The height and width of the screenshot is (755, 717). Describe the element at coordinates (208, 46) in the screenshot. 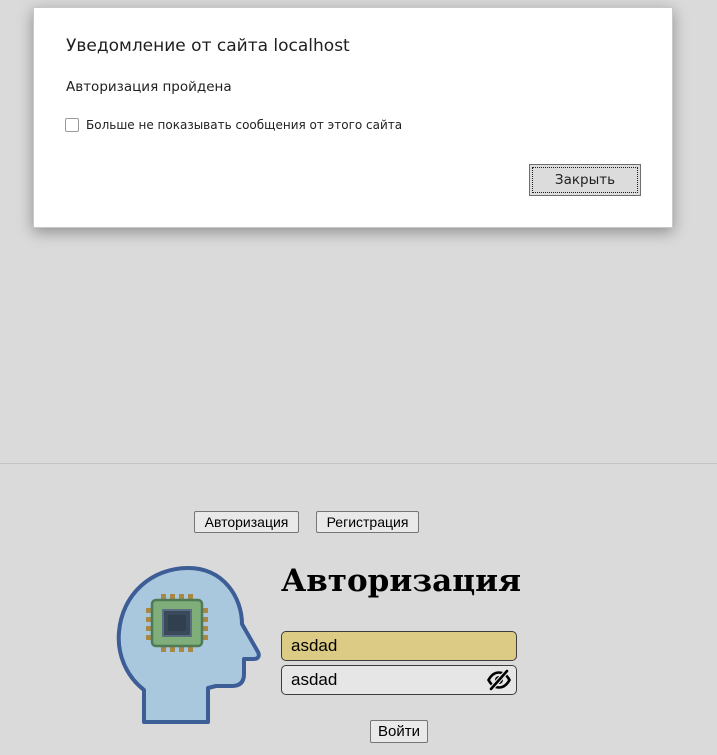

I see `dialog-title: Уведомление от сайта localhost` at that location.